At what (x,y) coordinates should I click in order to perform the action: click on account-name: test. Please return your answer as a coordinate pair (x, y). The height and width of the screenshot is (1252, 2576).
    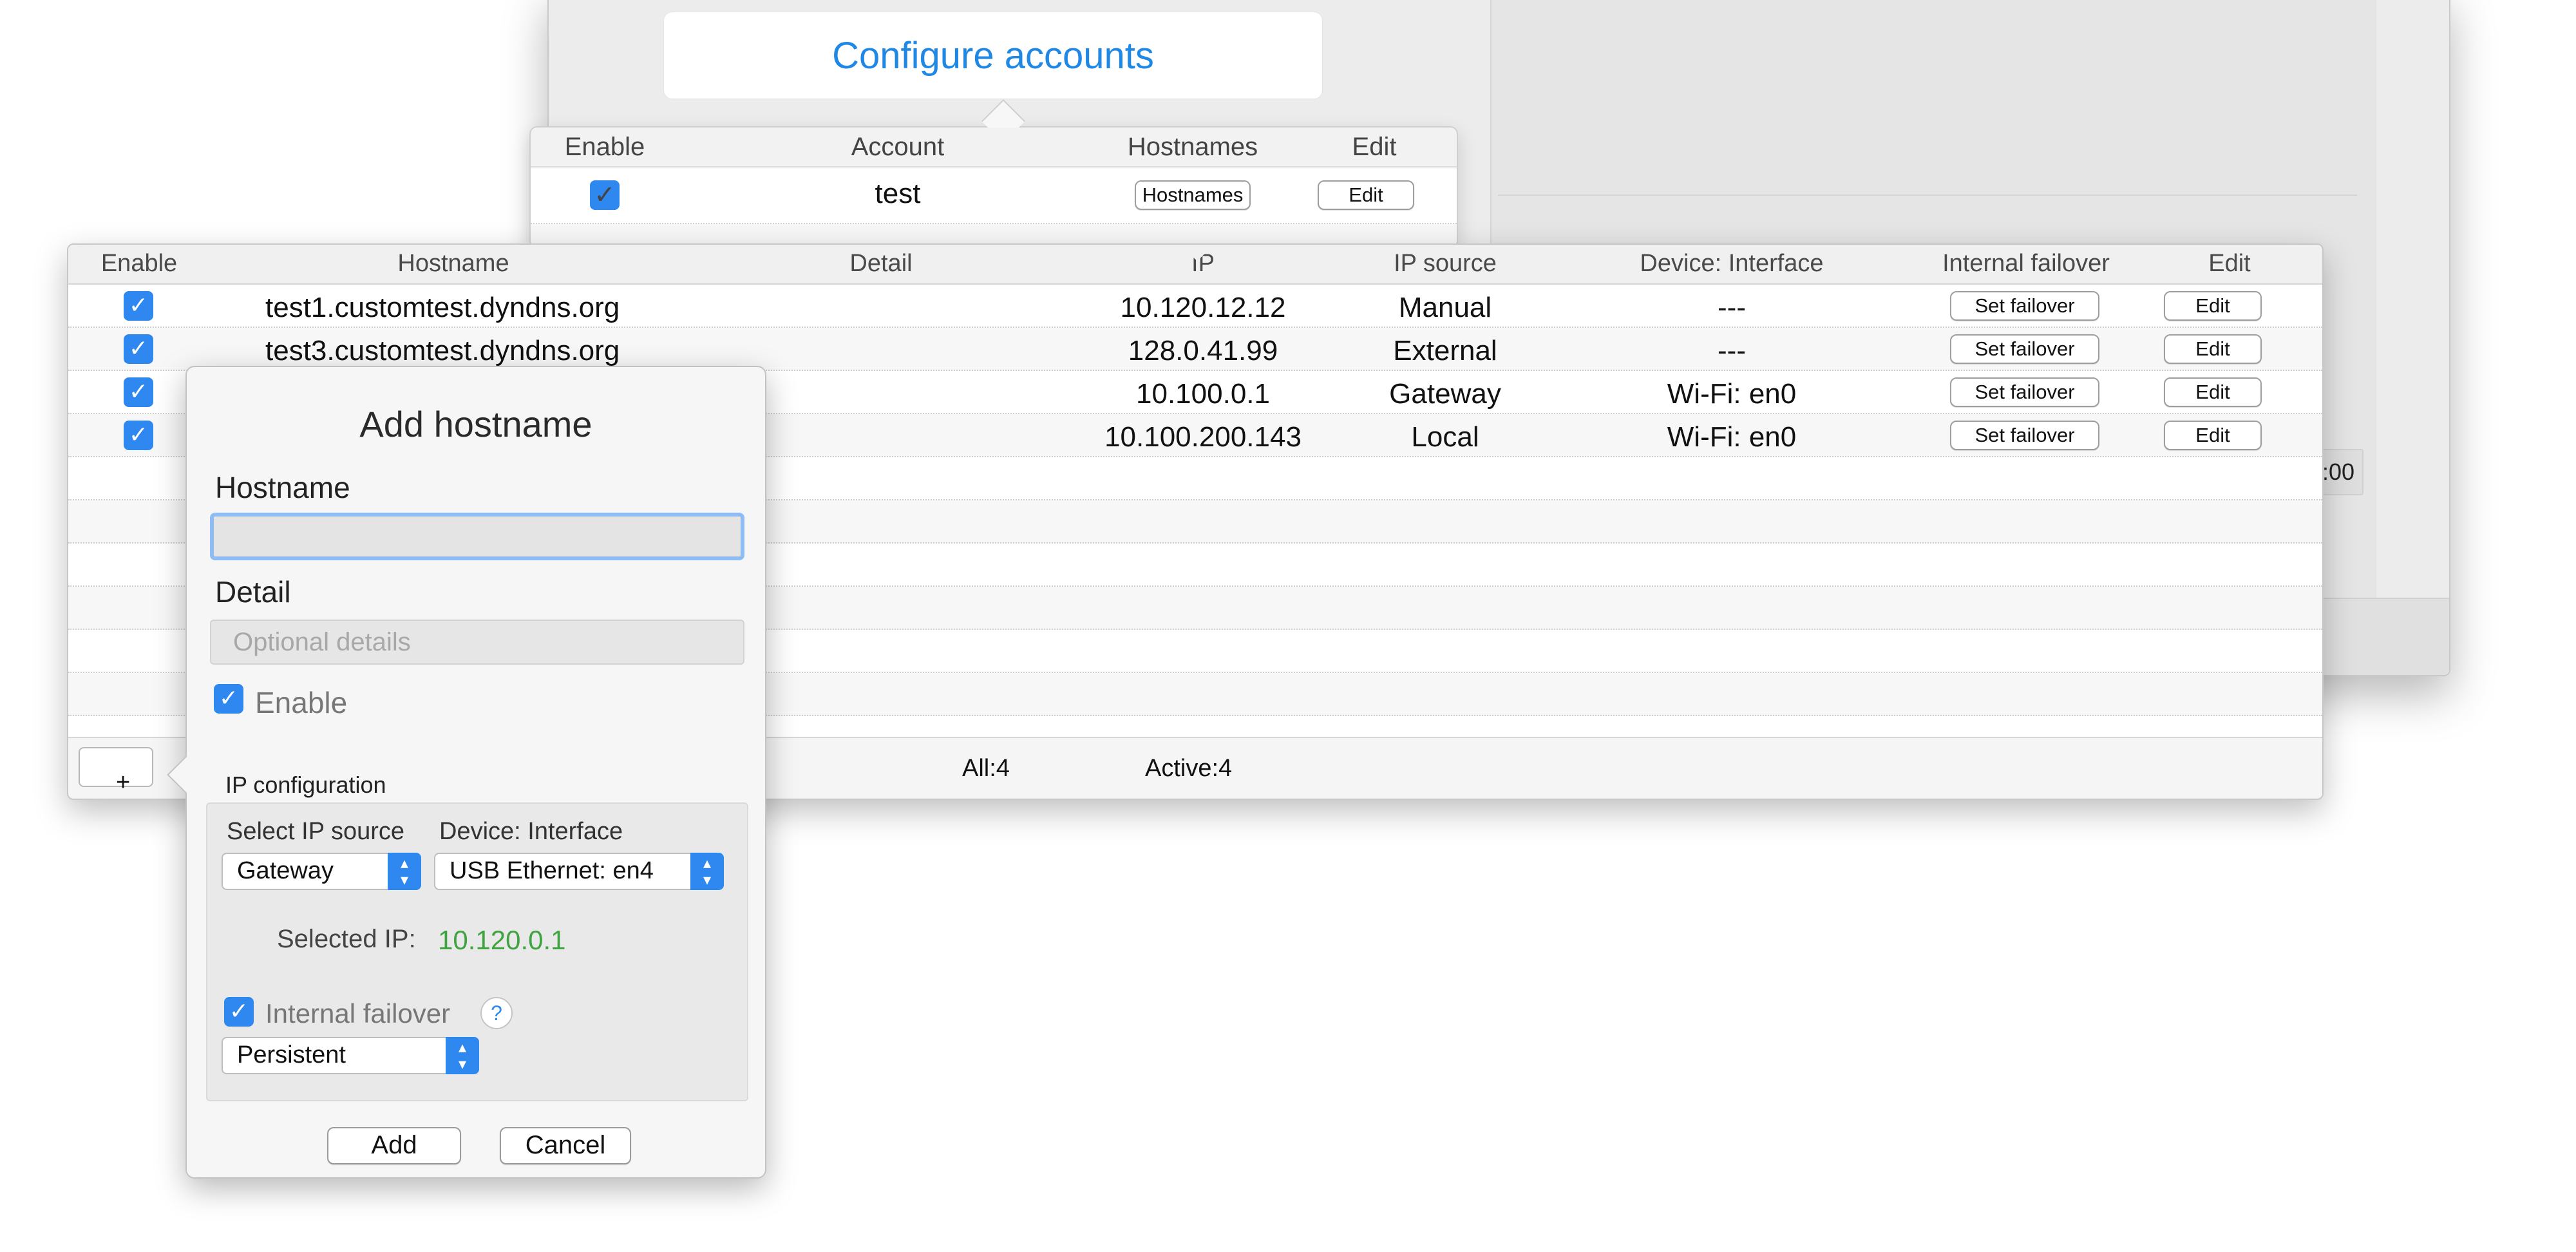
    Looking at the image, I should click on (898, 193).